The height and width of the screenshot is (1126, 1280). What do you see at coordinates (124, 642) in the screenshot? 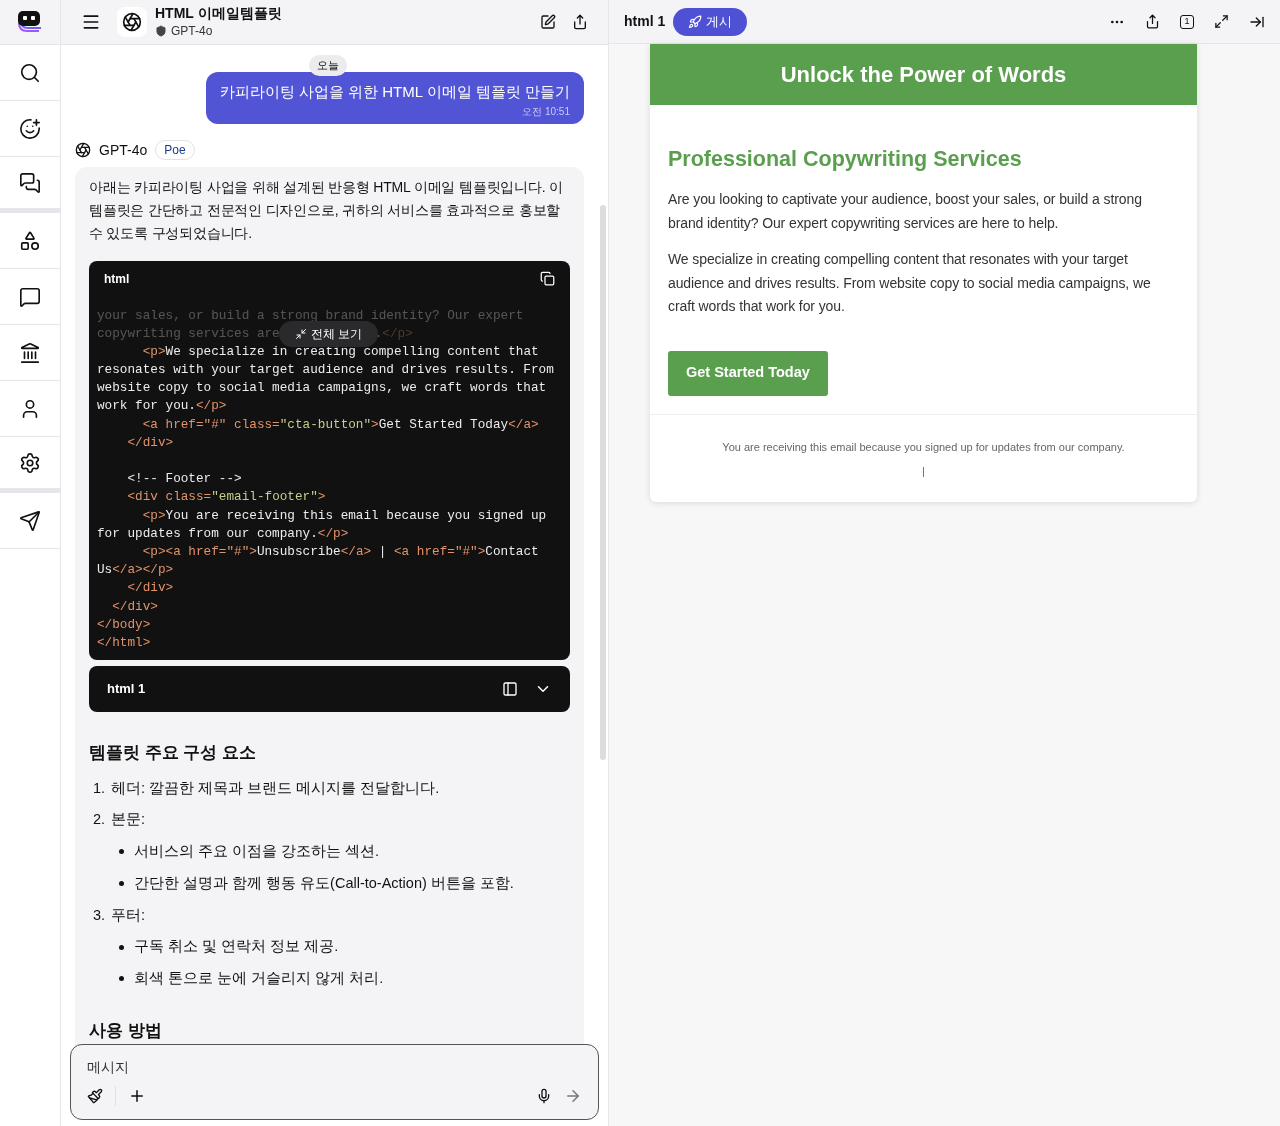
I see `code-line: </html>` at bounding box center [124, 642].